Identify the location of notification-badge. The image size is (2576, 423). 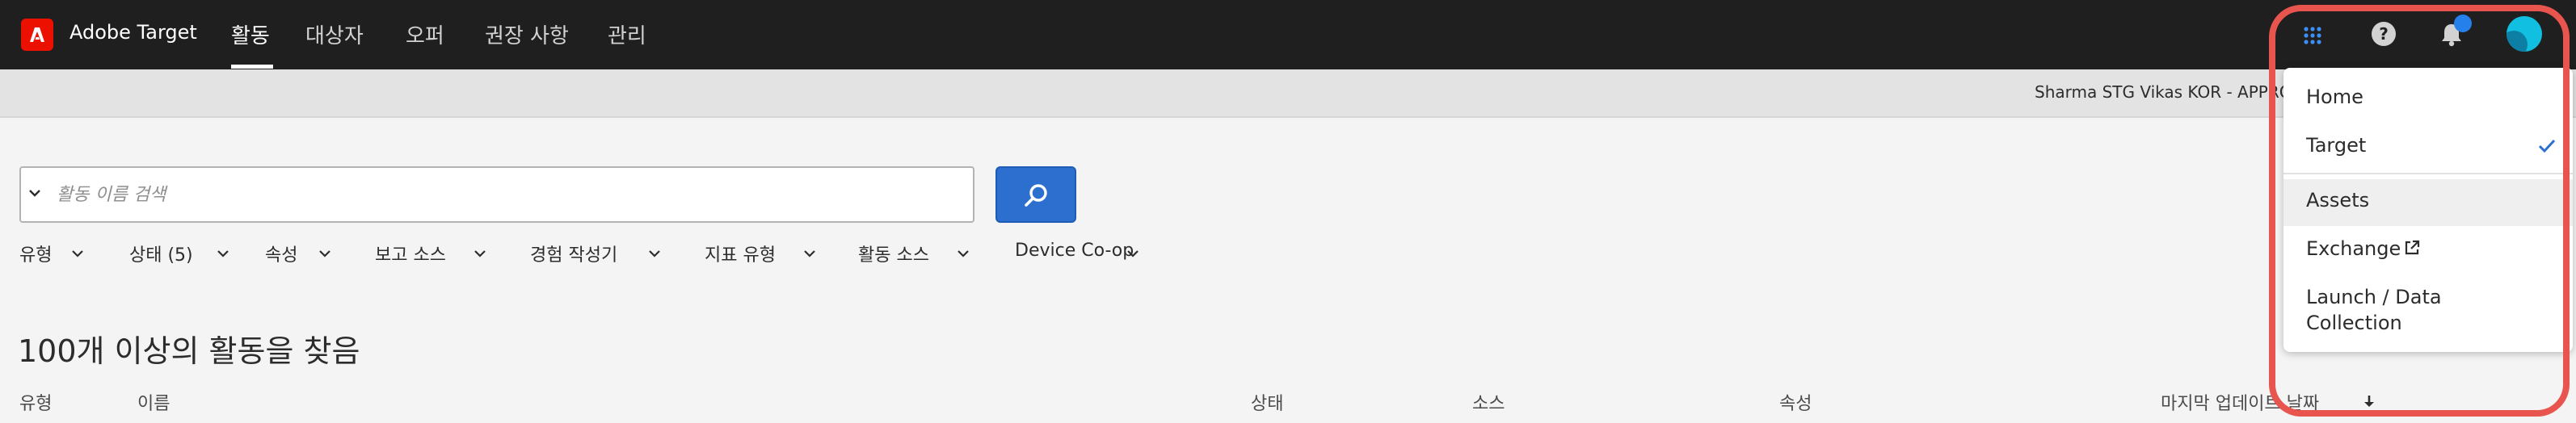
(2463, 23).